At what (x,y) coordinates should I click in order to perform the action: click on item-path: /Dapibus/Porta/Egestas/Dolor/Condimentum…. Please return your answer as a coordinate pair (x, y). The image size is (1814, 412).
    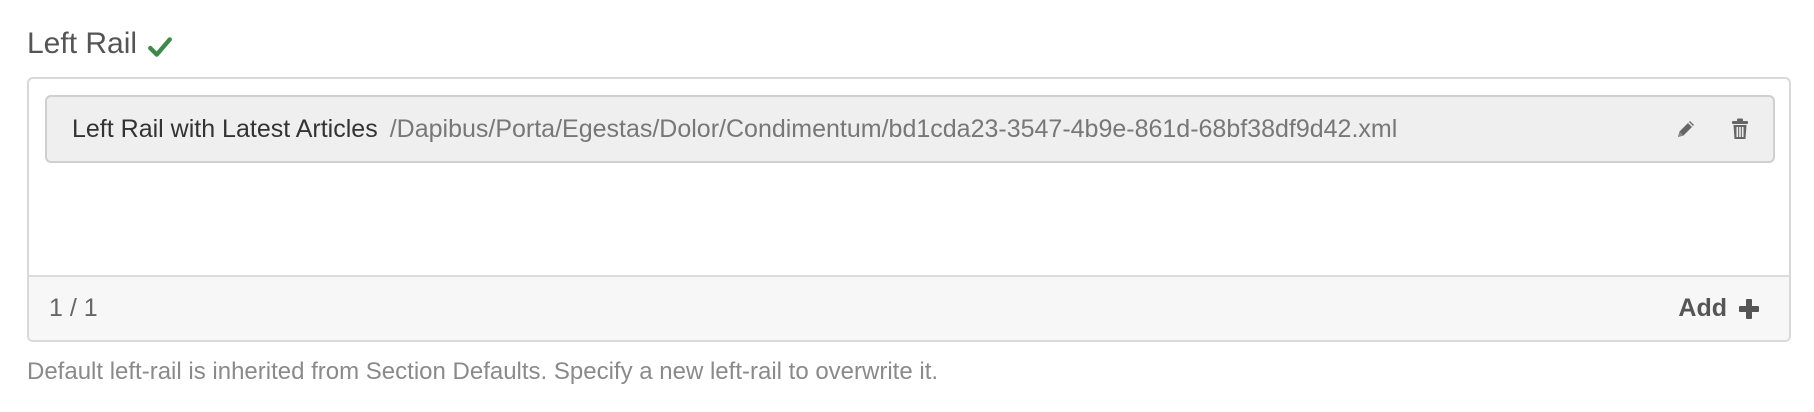
    Looking at the image, I should click on (893, 128).